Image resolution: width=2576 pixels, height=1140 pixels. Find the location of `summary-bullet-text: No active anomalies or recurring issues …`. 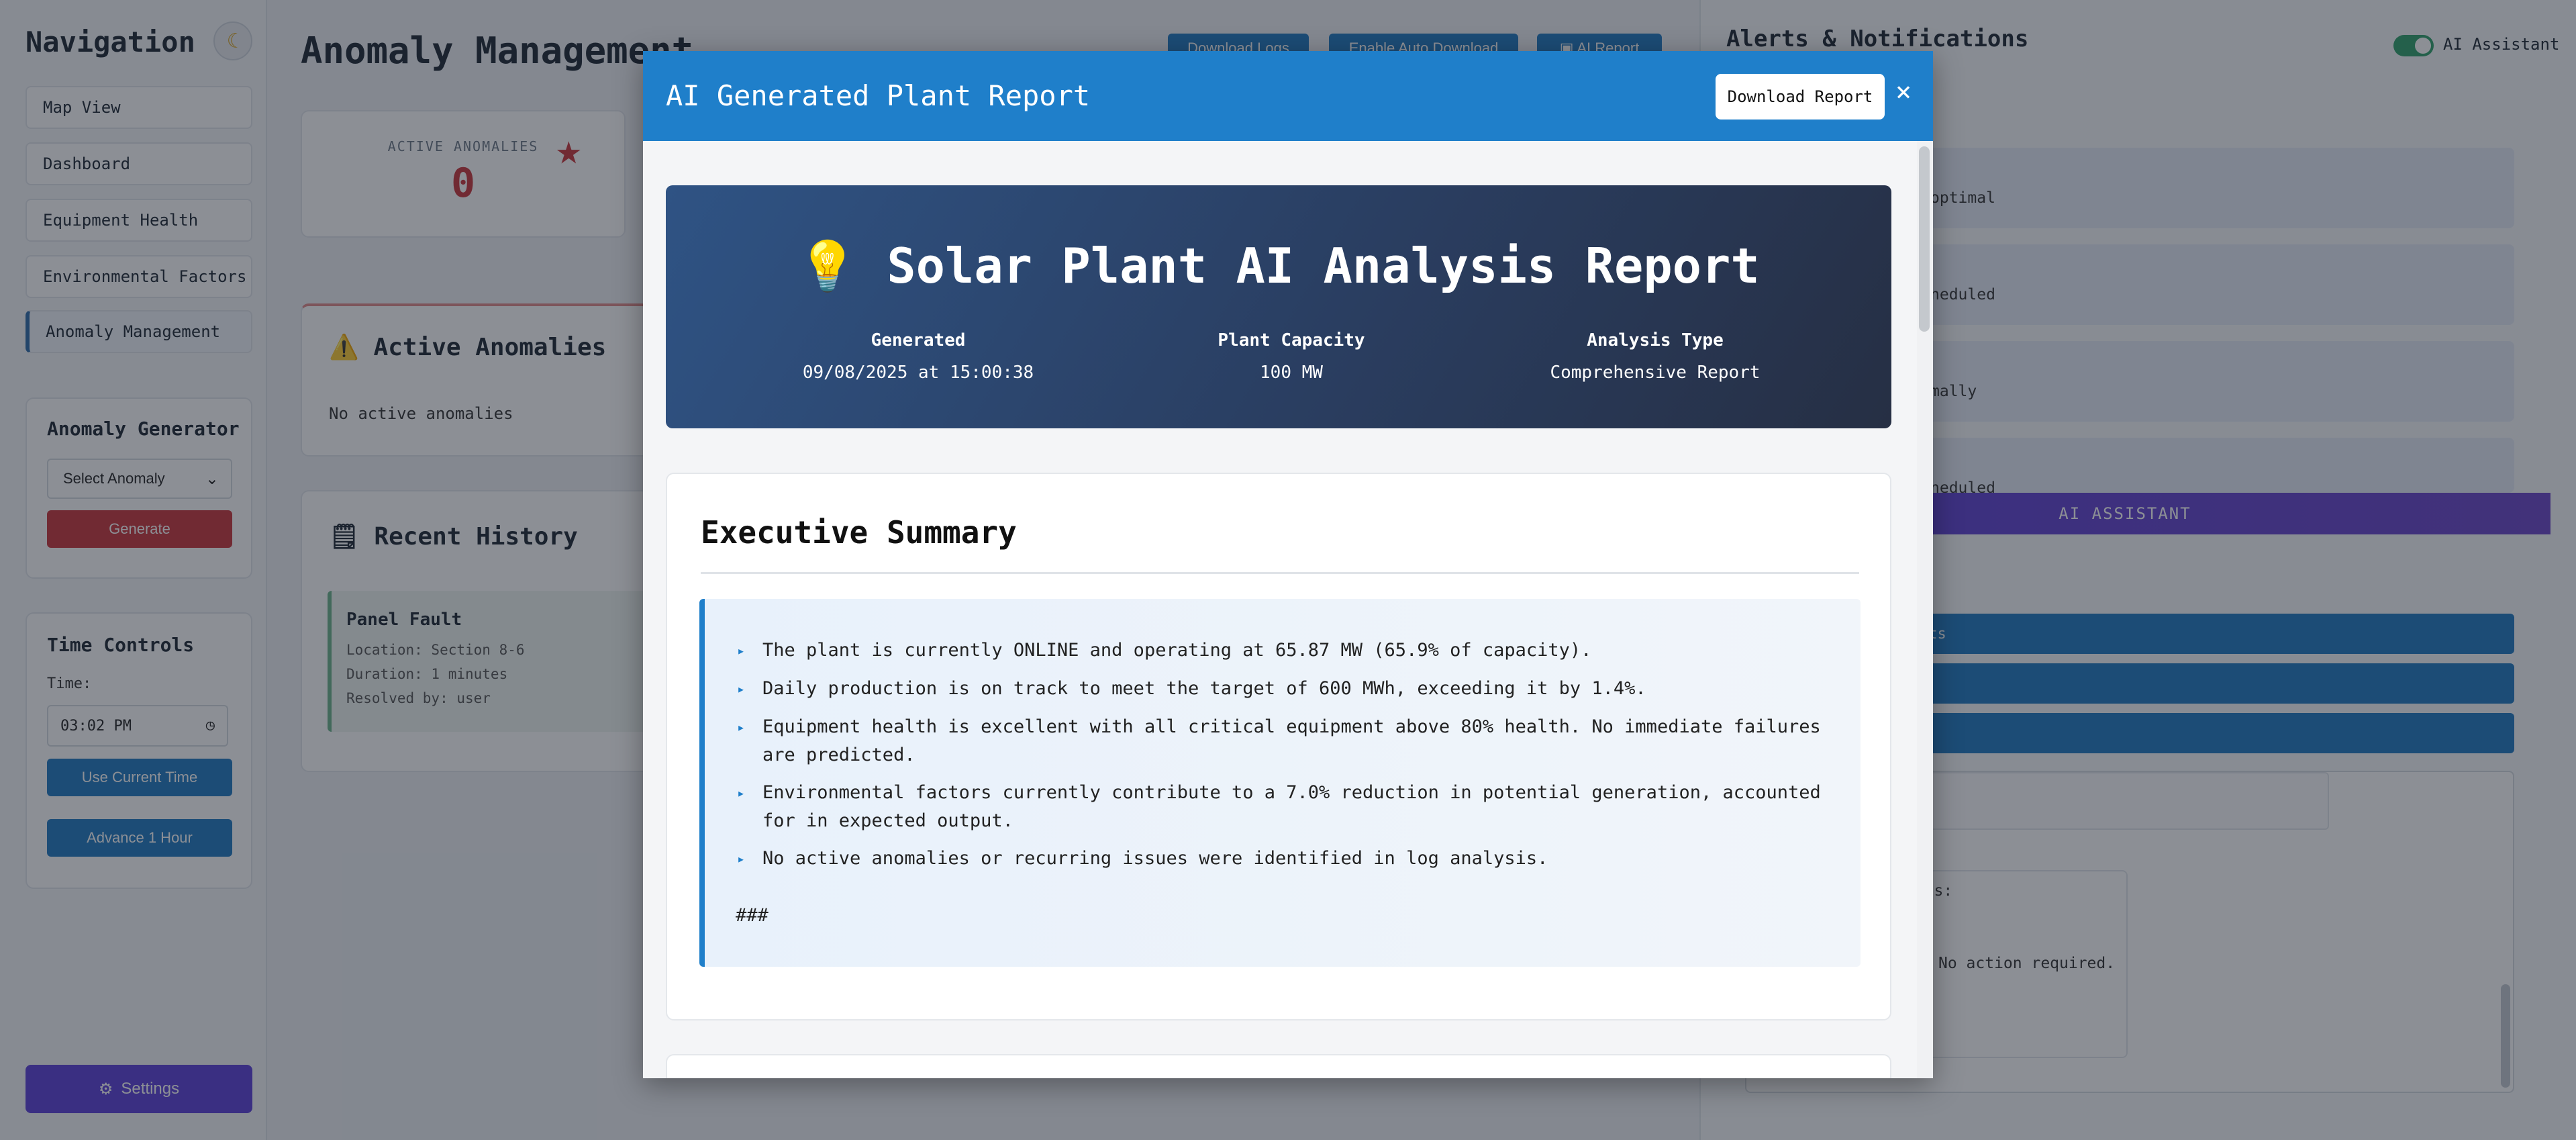

summary-bullet-text: No active anomalies or recurring issues … is located at coordinates (1155, 858).